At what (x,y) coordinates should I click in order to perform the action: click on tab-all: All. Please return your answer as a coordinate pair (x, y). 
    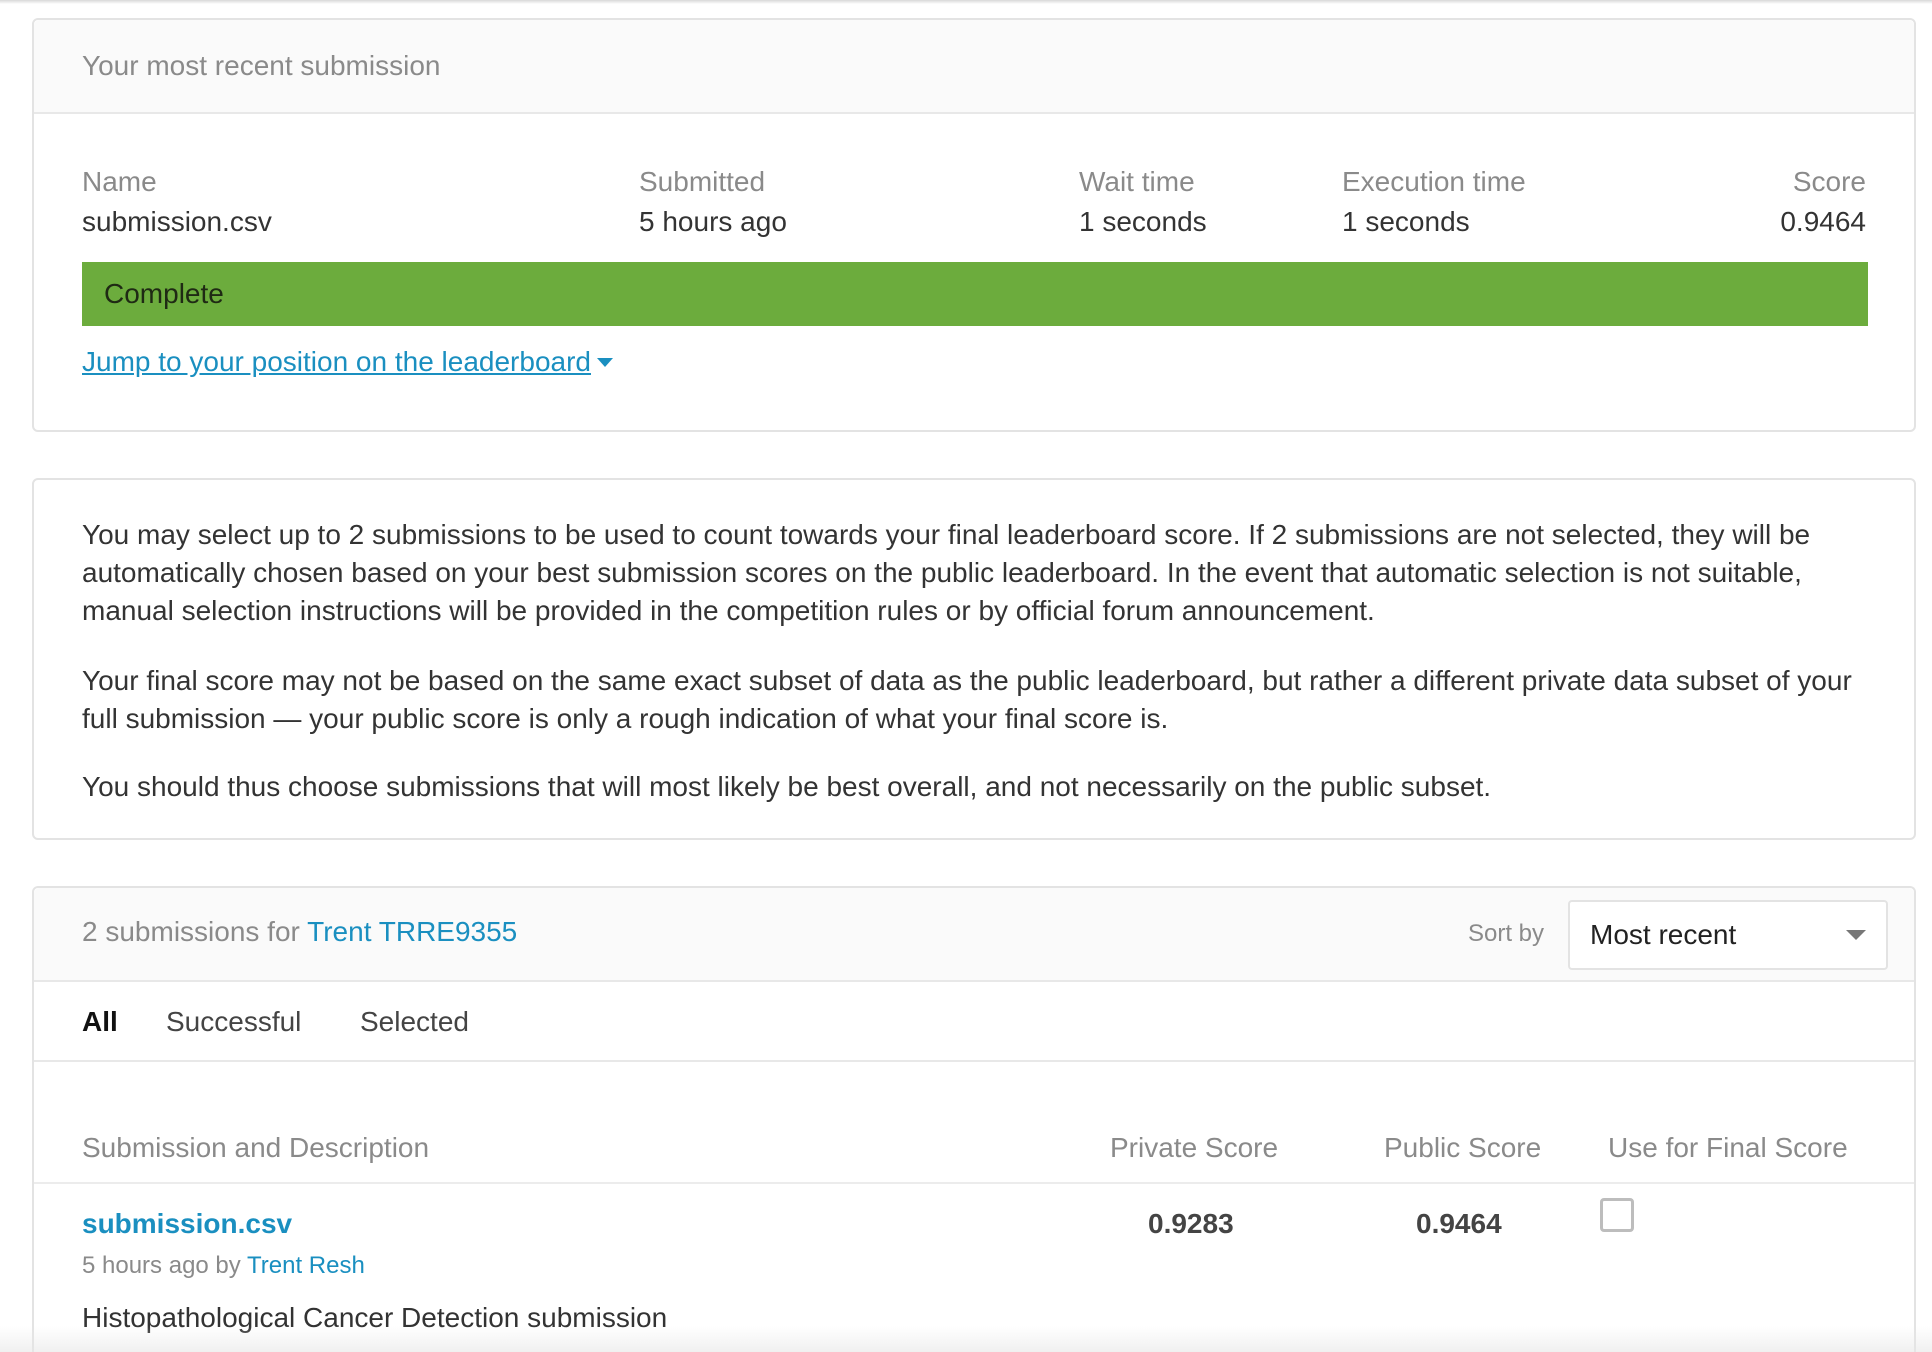
    Looking at the image, I should click on (100, 1022).